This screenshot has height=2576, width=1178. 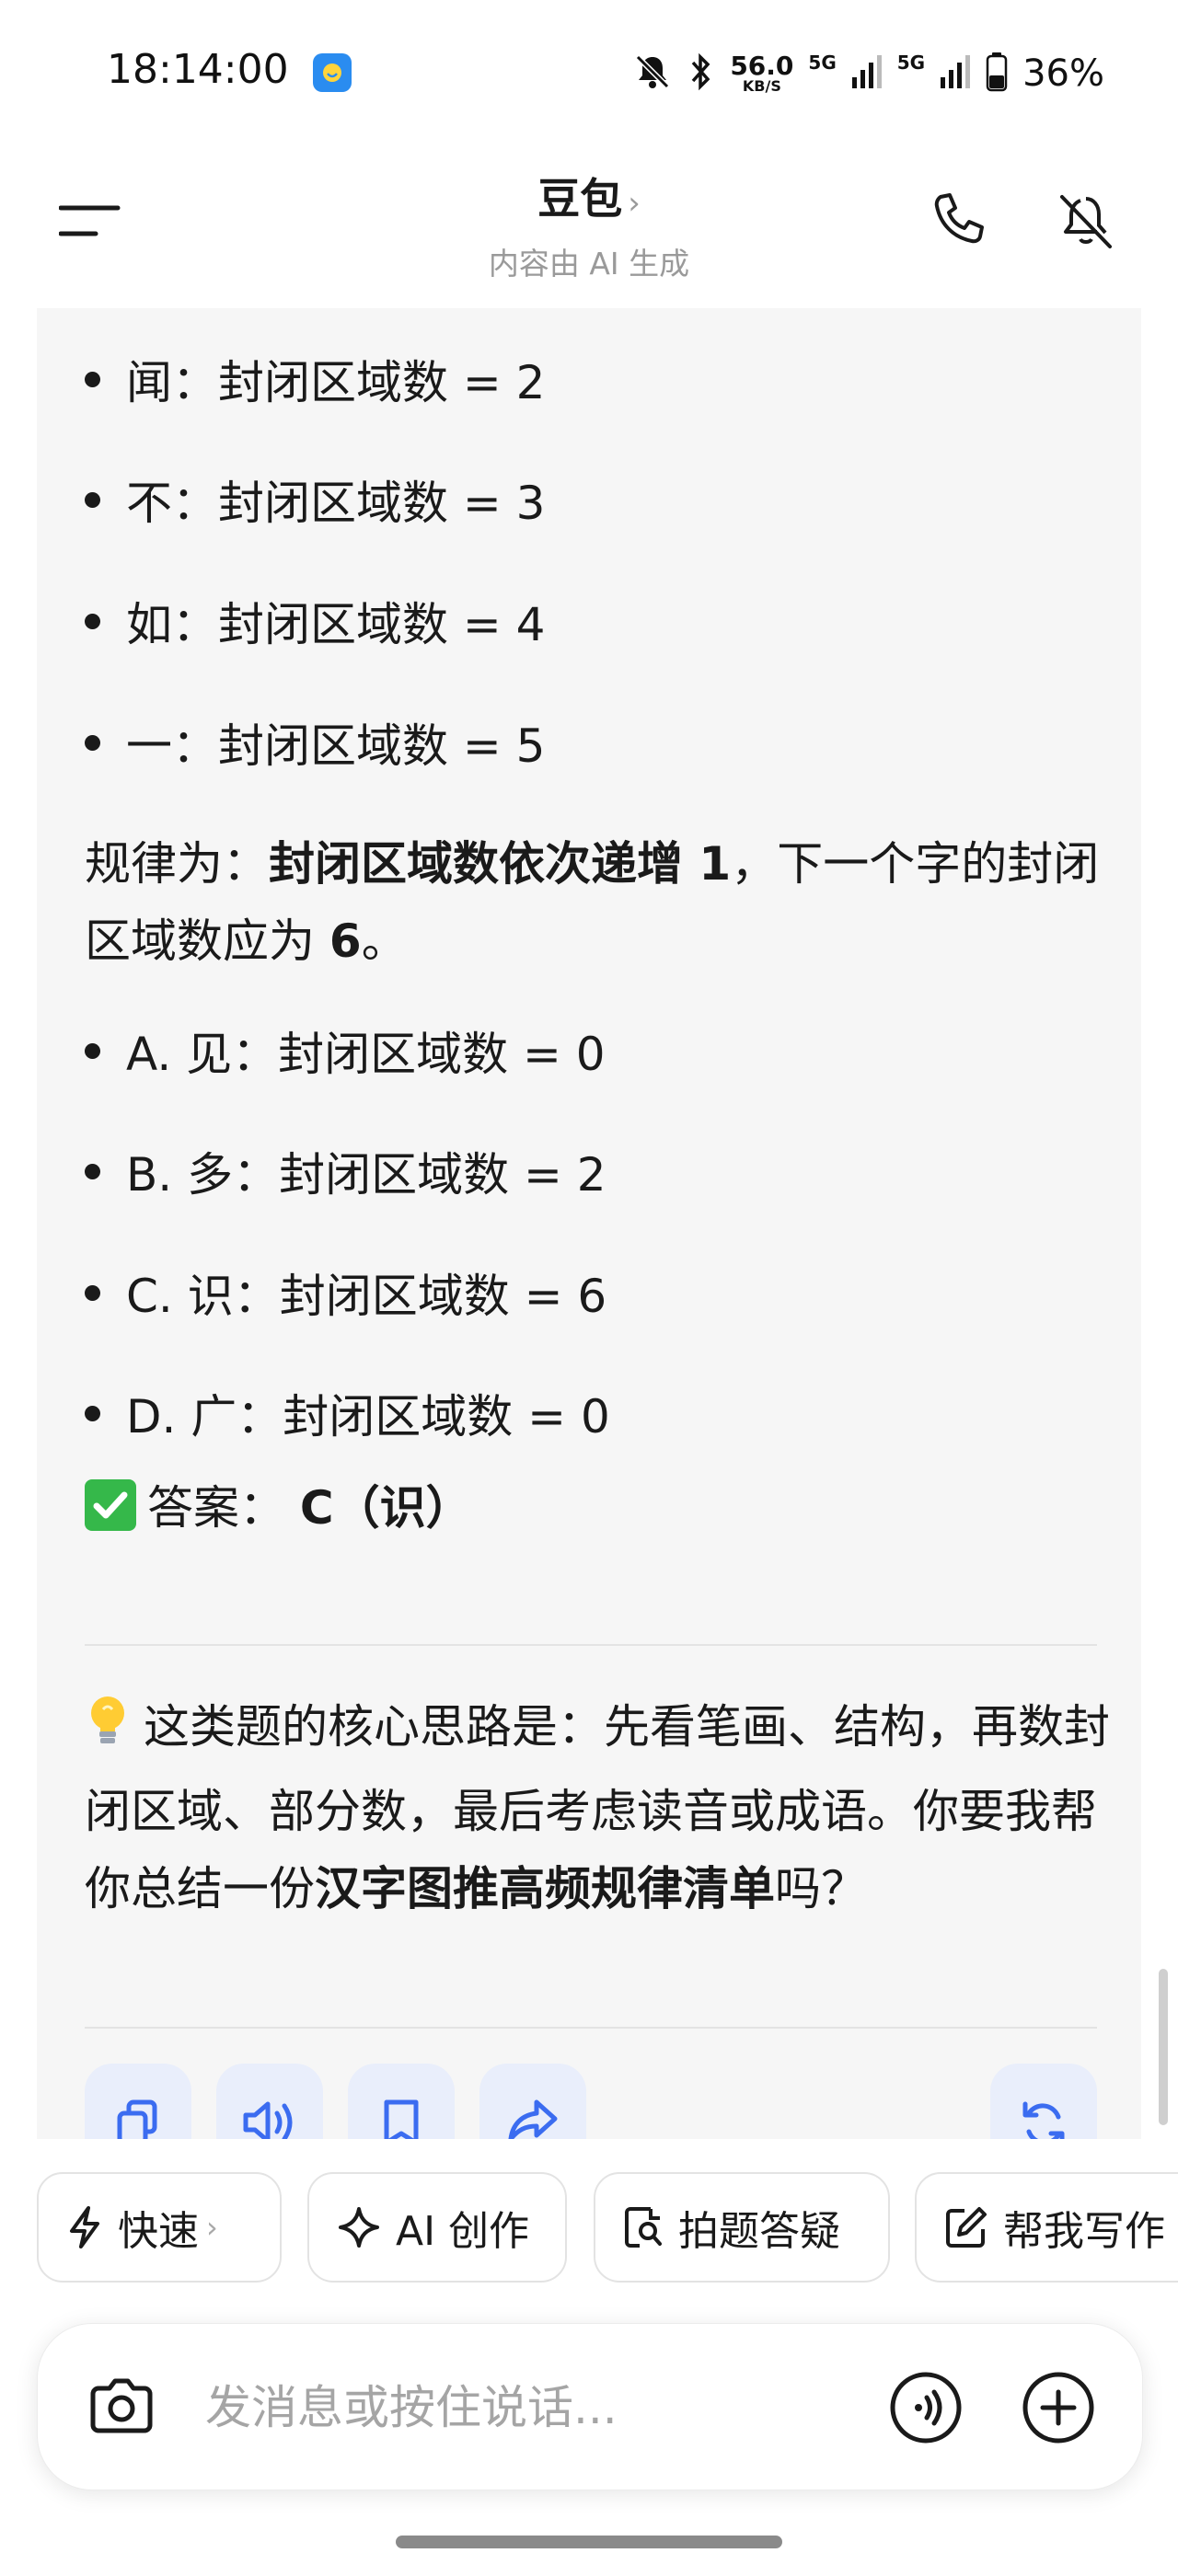 I want to click on list-item: 闻：封闭区域数 = 2, so click(x=315, y=379).